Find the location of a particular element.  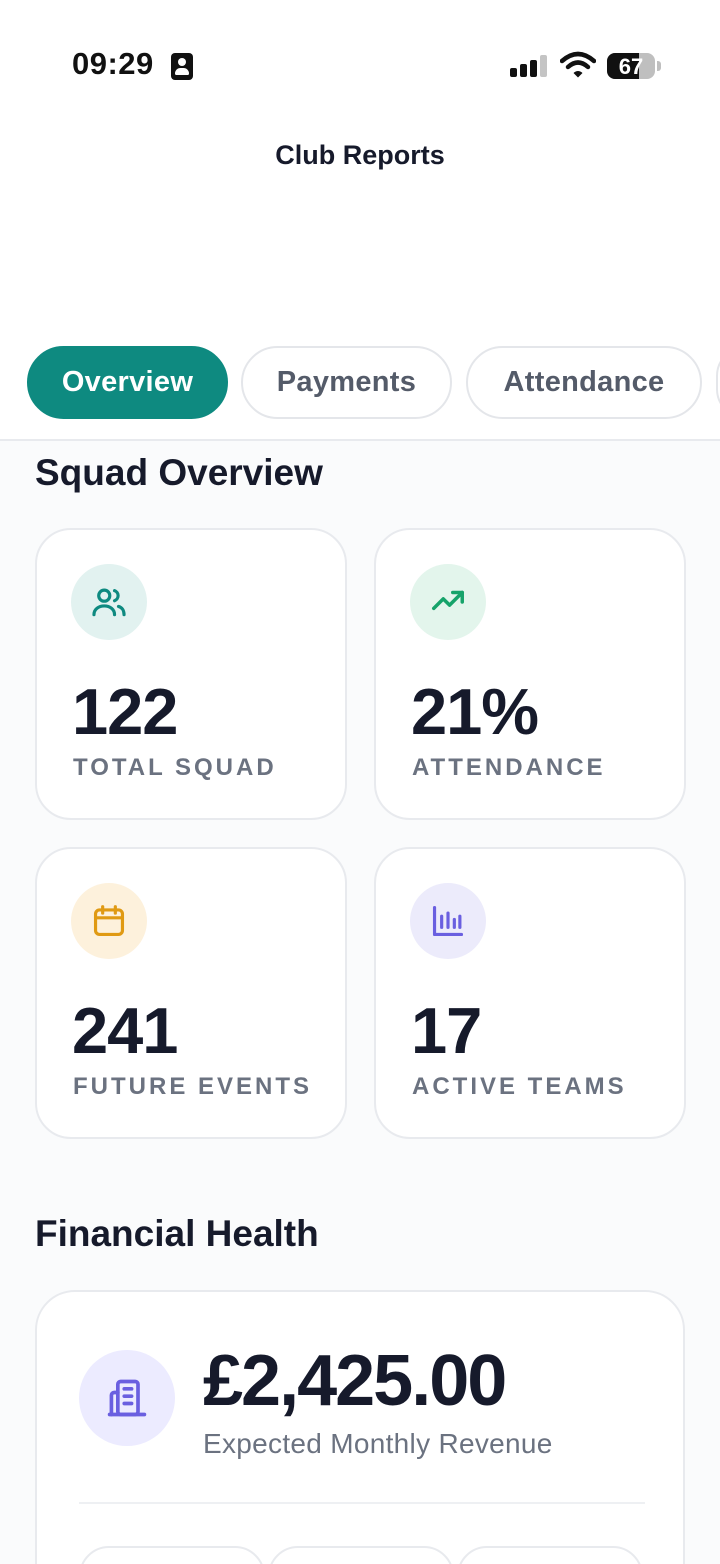

wifi-icon is located at coordinates (578, 64).